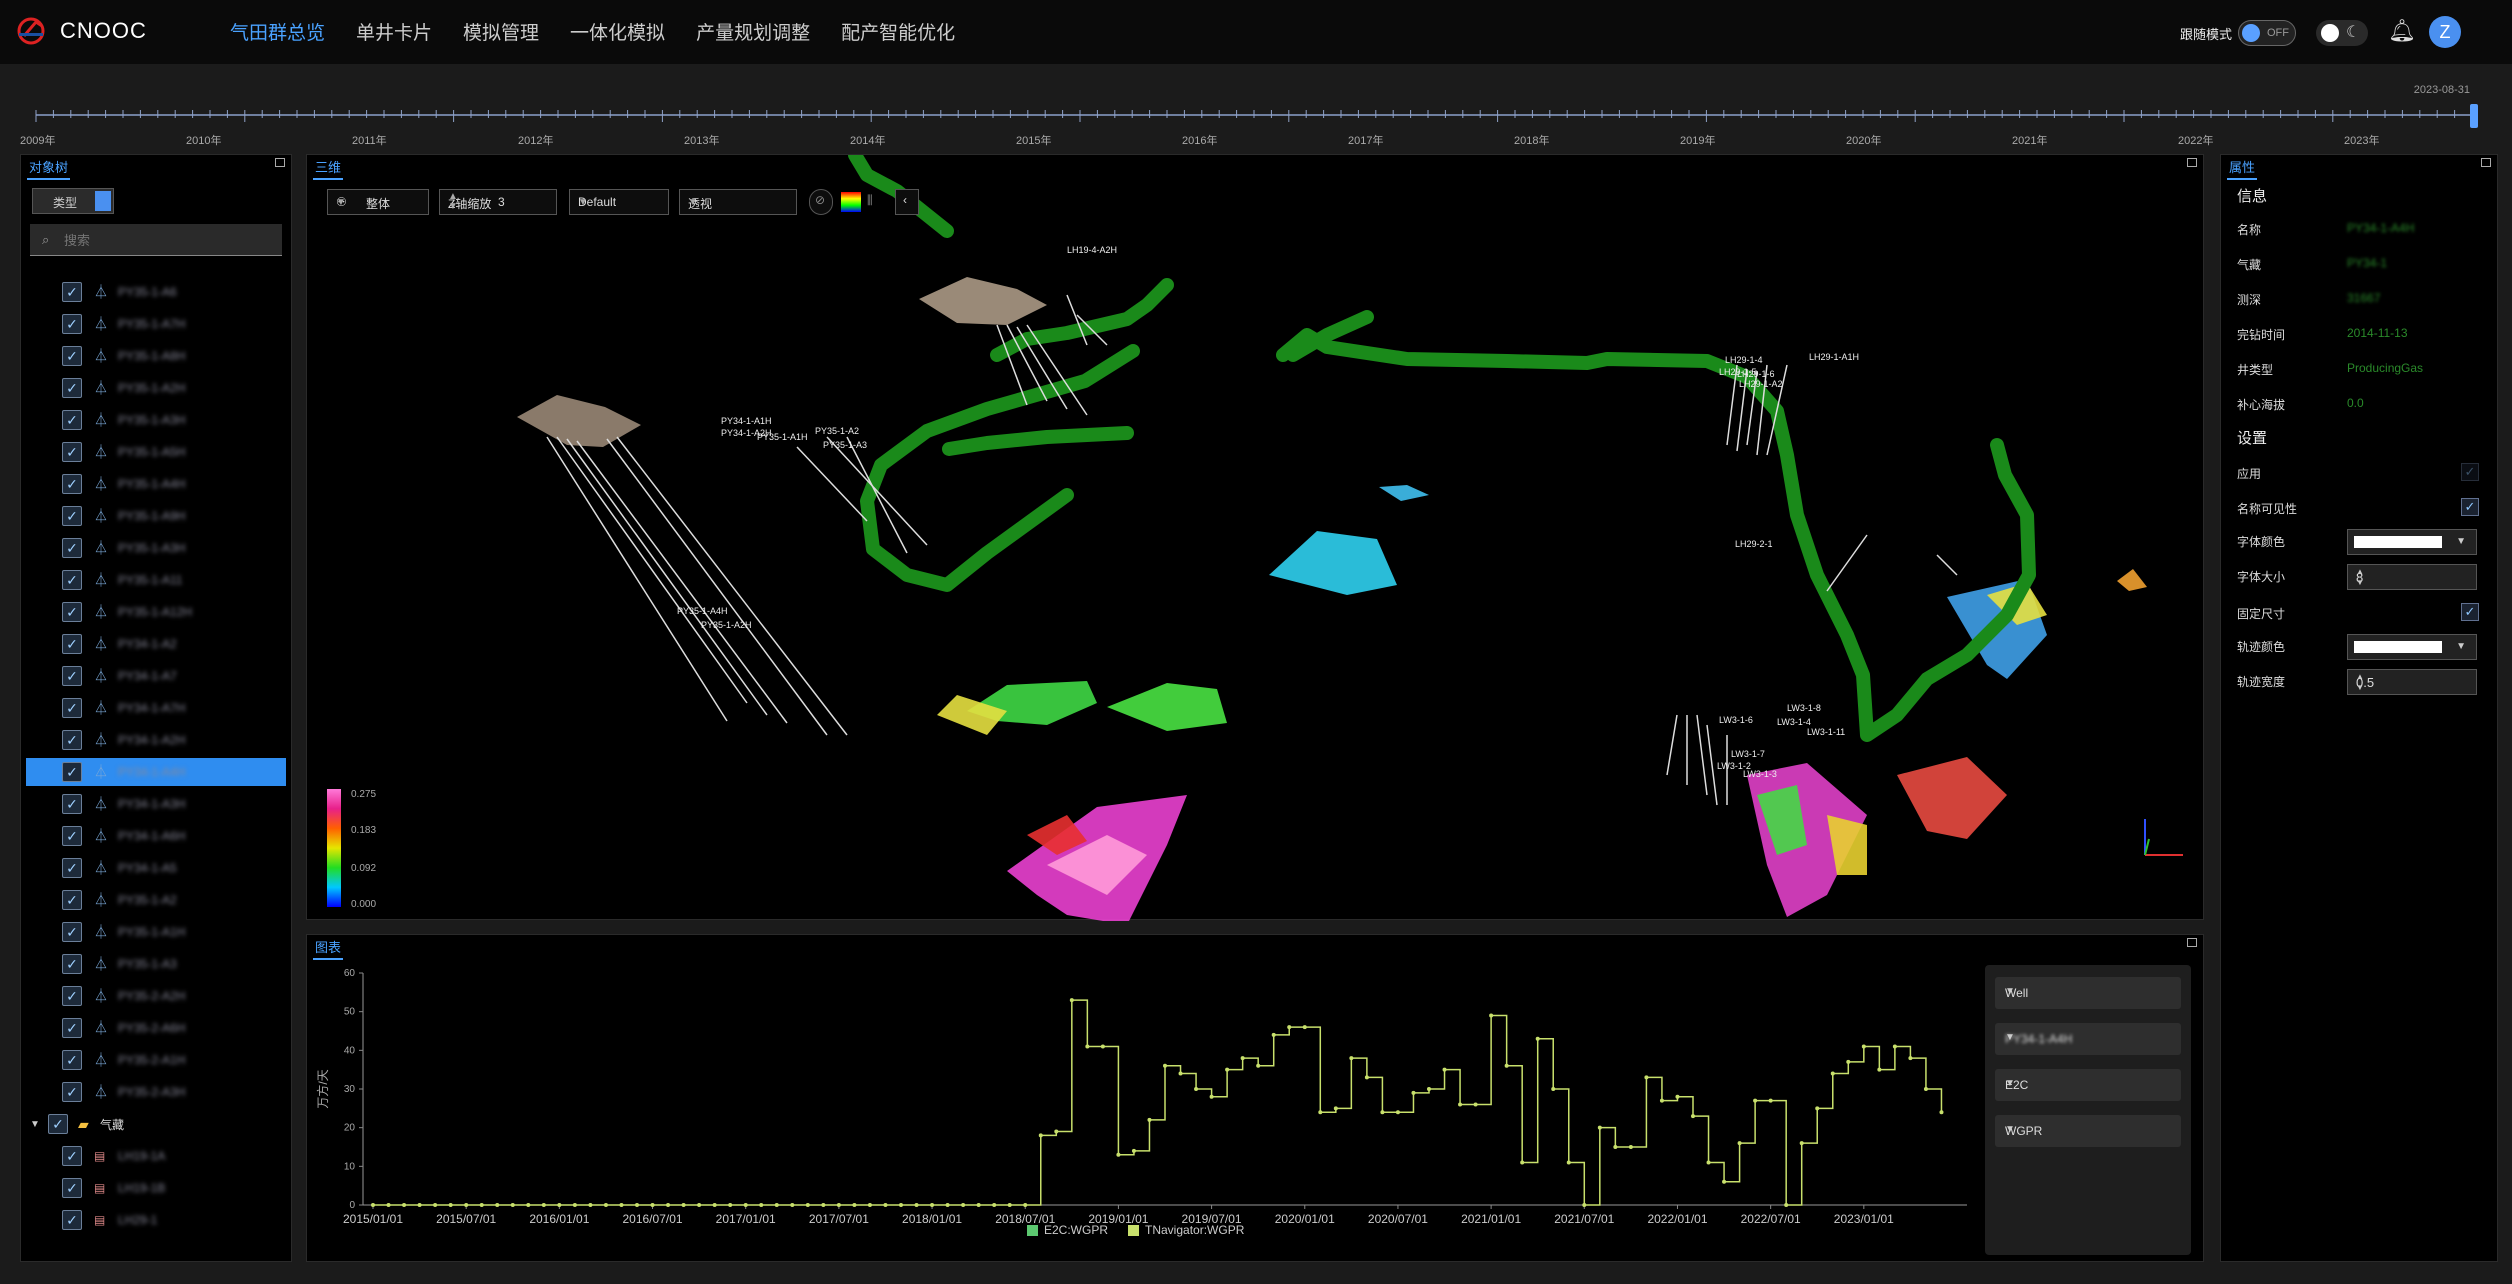 This screenshot has width=2512, height=1284. What do you see at coordinates (498, 202) in the screenshot?
I see `zscale-input: Z轴缩放 3 ▲ ▼` at bounding box center [498, 202].